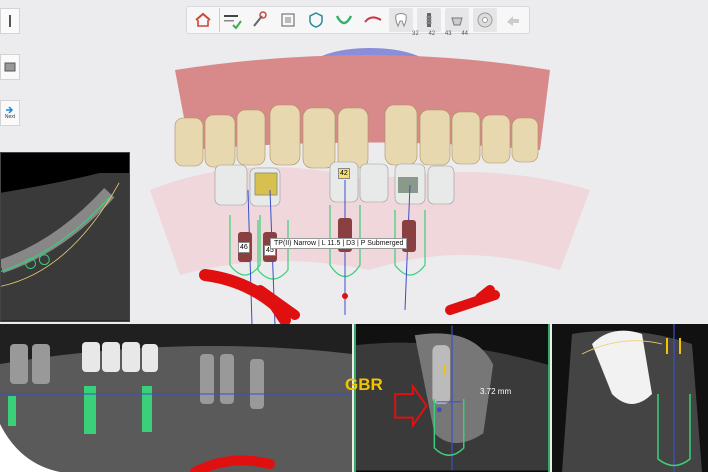 This screenshot has height=472, width=708. What do you see at coordinates (120, 357) in the screenshot?
I see `pano-crowns` at bounding box center [120, 357].